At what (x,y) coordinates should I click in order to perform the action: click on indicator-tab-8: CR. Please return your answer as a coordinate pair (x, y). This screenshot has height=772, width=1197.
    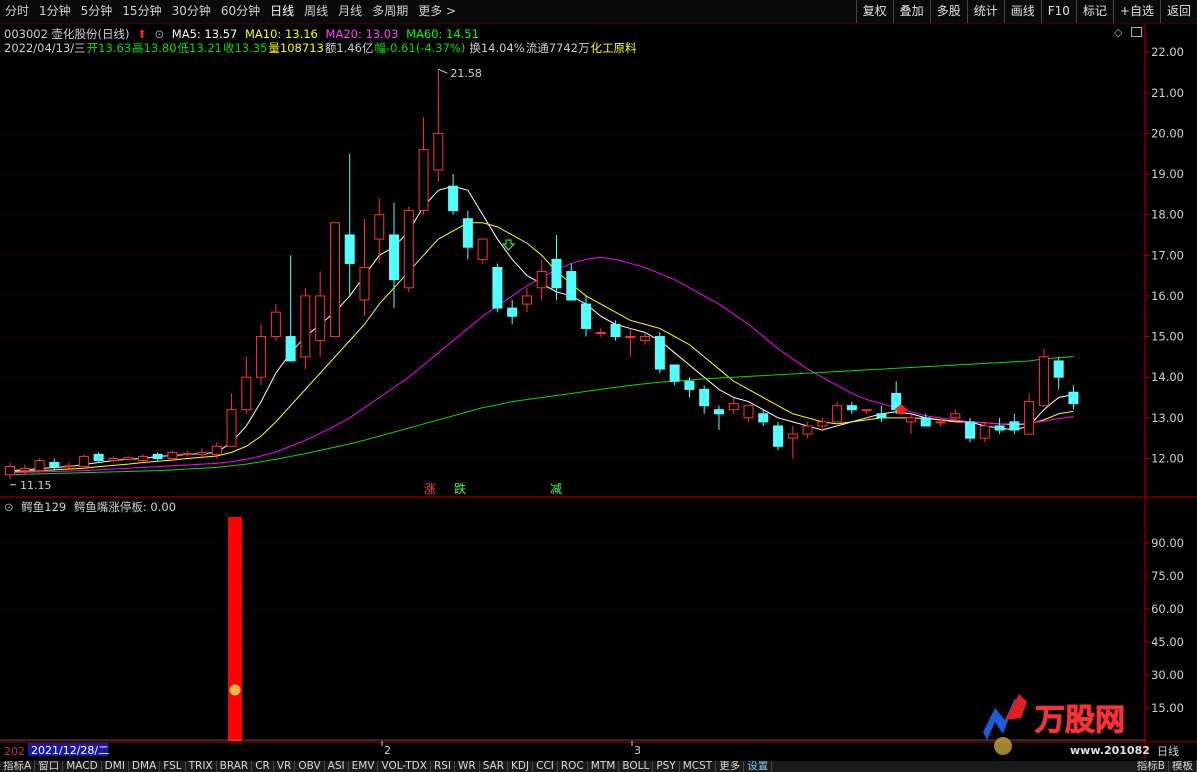
    Looking at the image, I should click on (263, 766).